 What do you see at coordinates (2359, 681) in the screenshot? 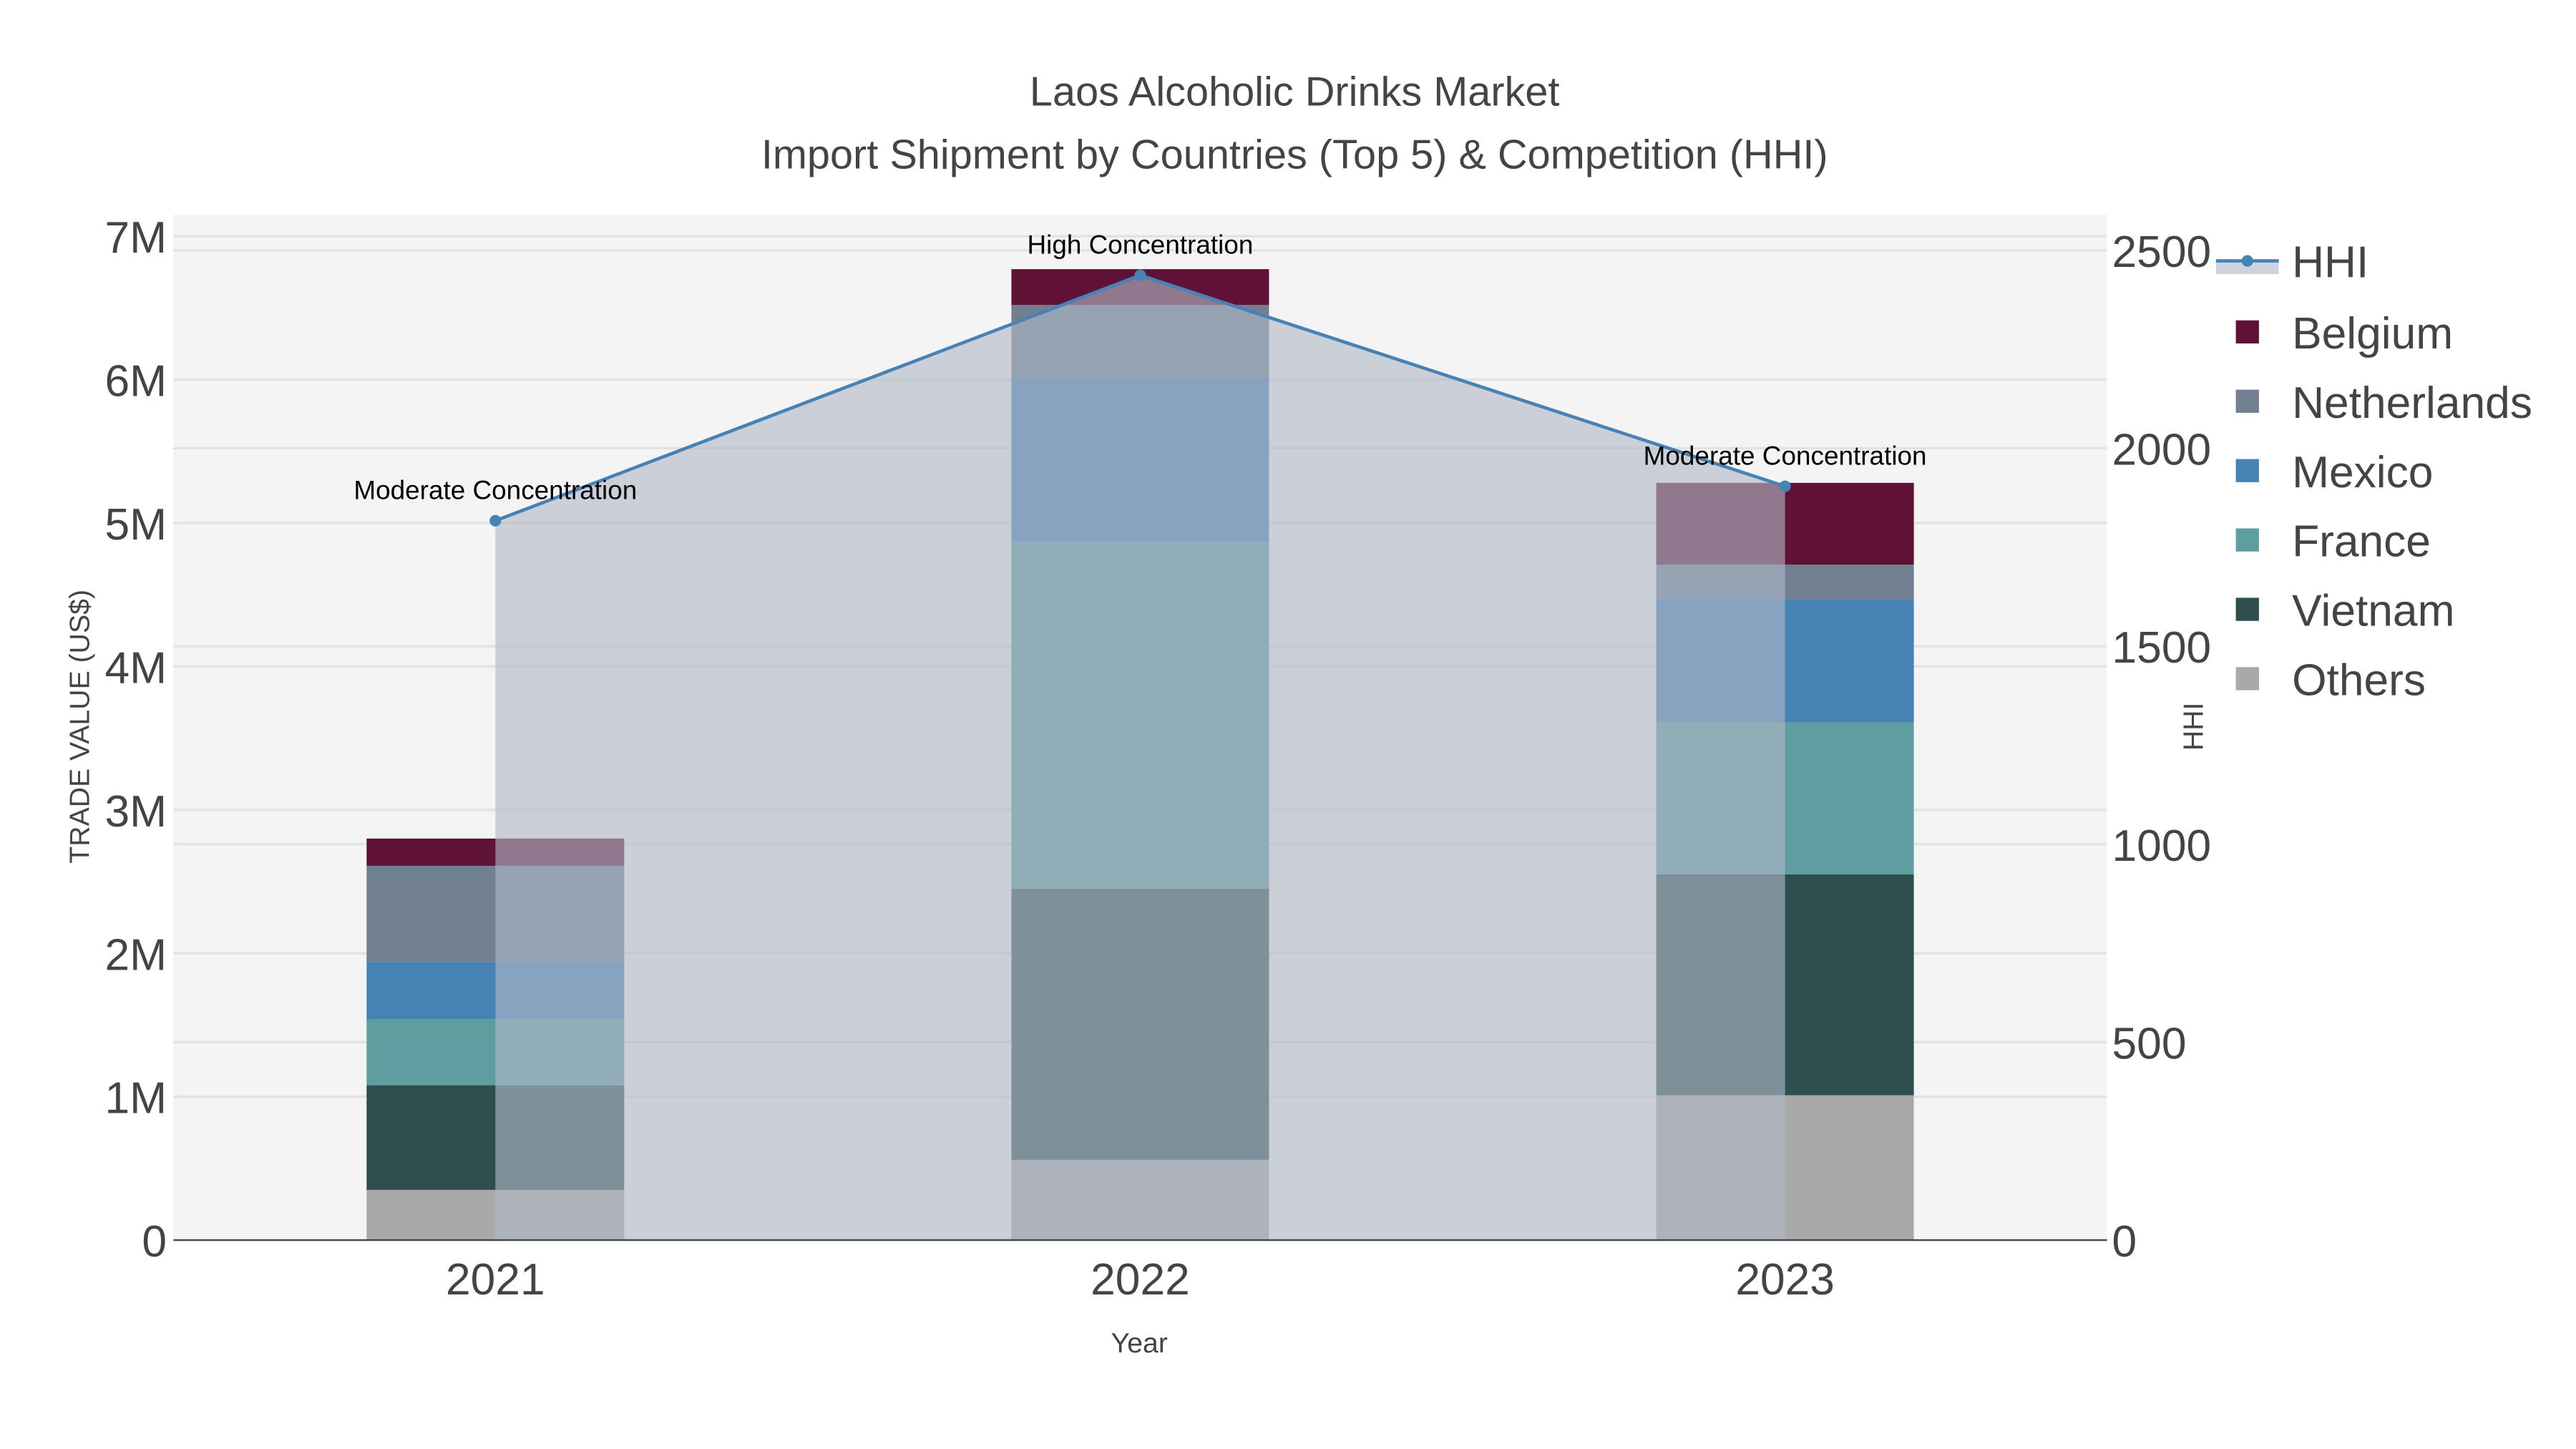
I see `legend-item-others: Others` at bounding box center [2359, 681].